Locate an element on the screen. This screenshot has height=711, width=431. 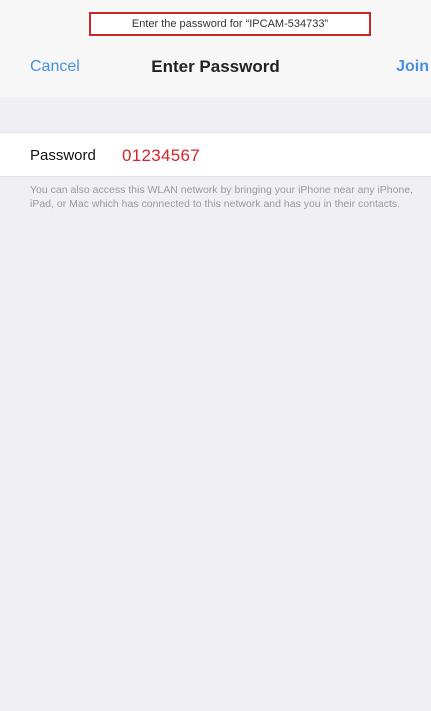
page-title: Enter Password is located at coordinates (215, 66).